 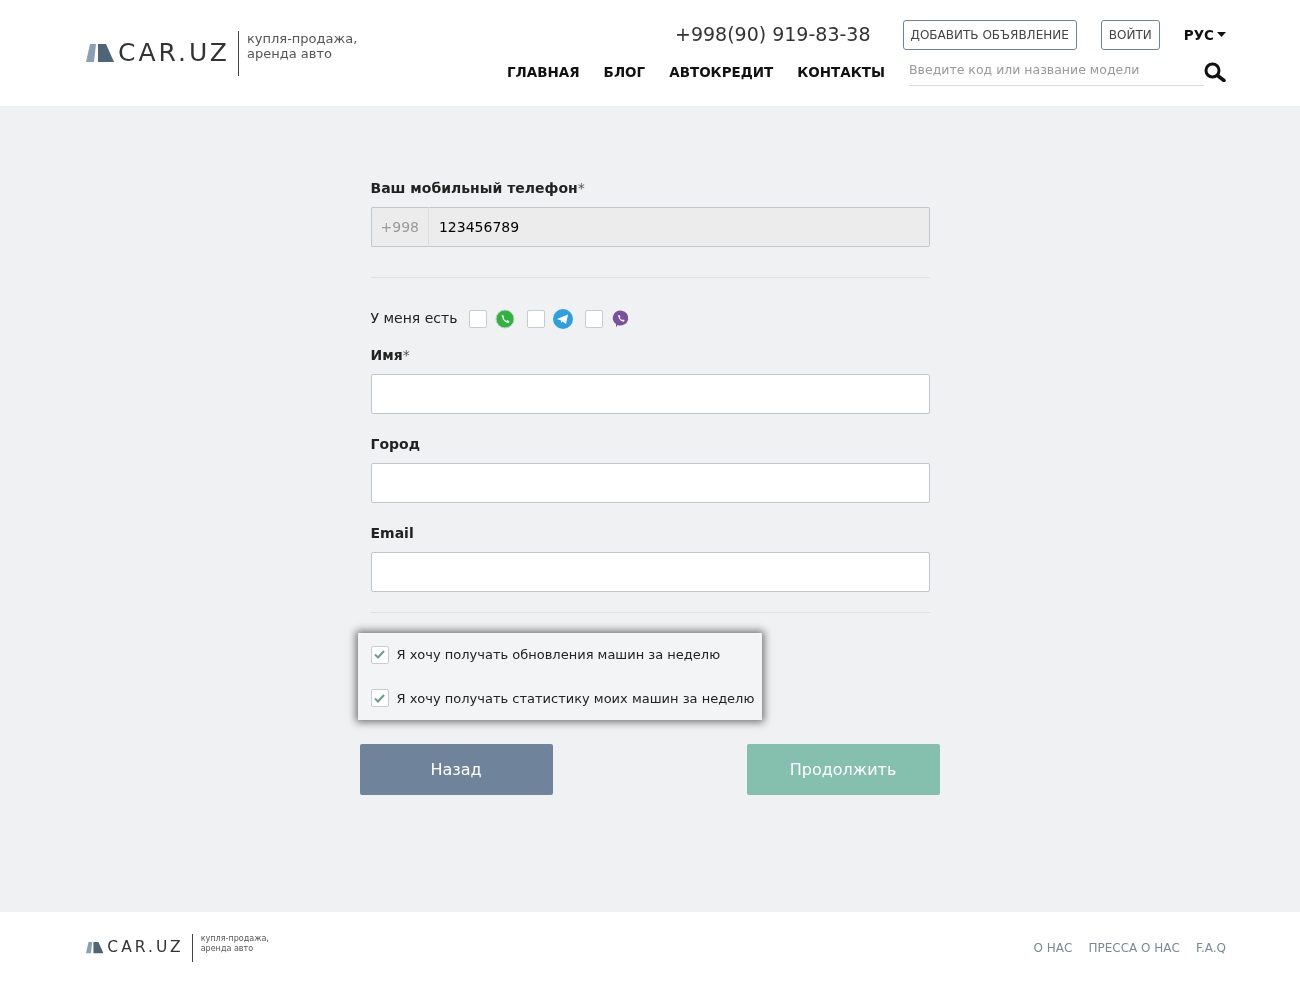 I want to click on field-label: Email, so click(x=392, y=533).